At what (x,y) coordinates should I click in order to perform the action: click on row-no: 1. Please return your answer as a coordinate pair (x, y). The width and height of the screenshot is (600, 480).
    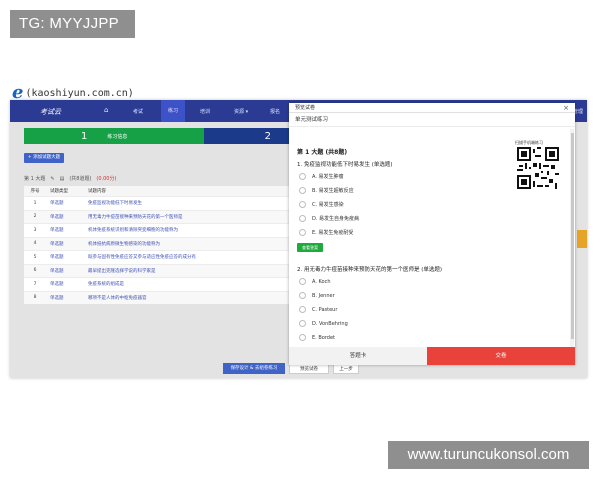
    Looking at the image, I should click on (35, 203).